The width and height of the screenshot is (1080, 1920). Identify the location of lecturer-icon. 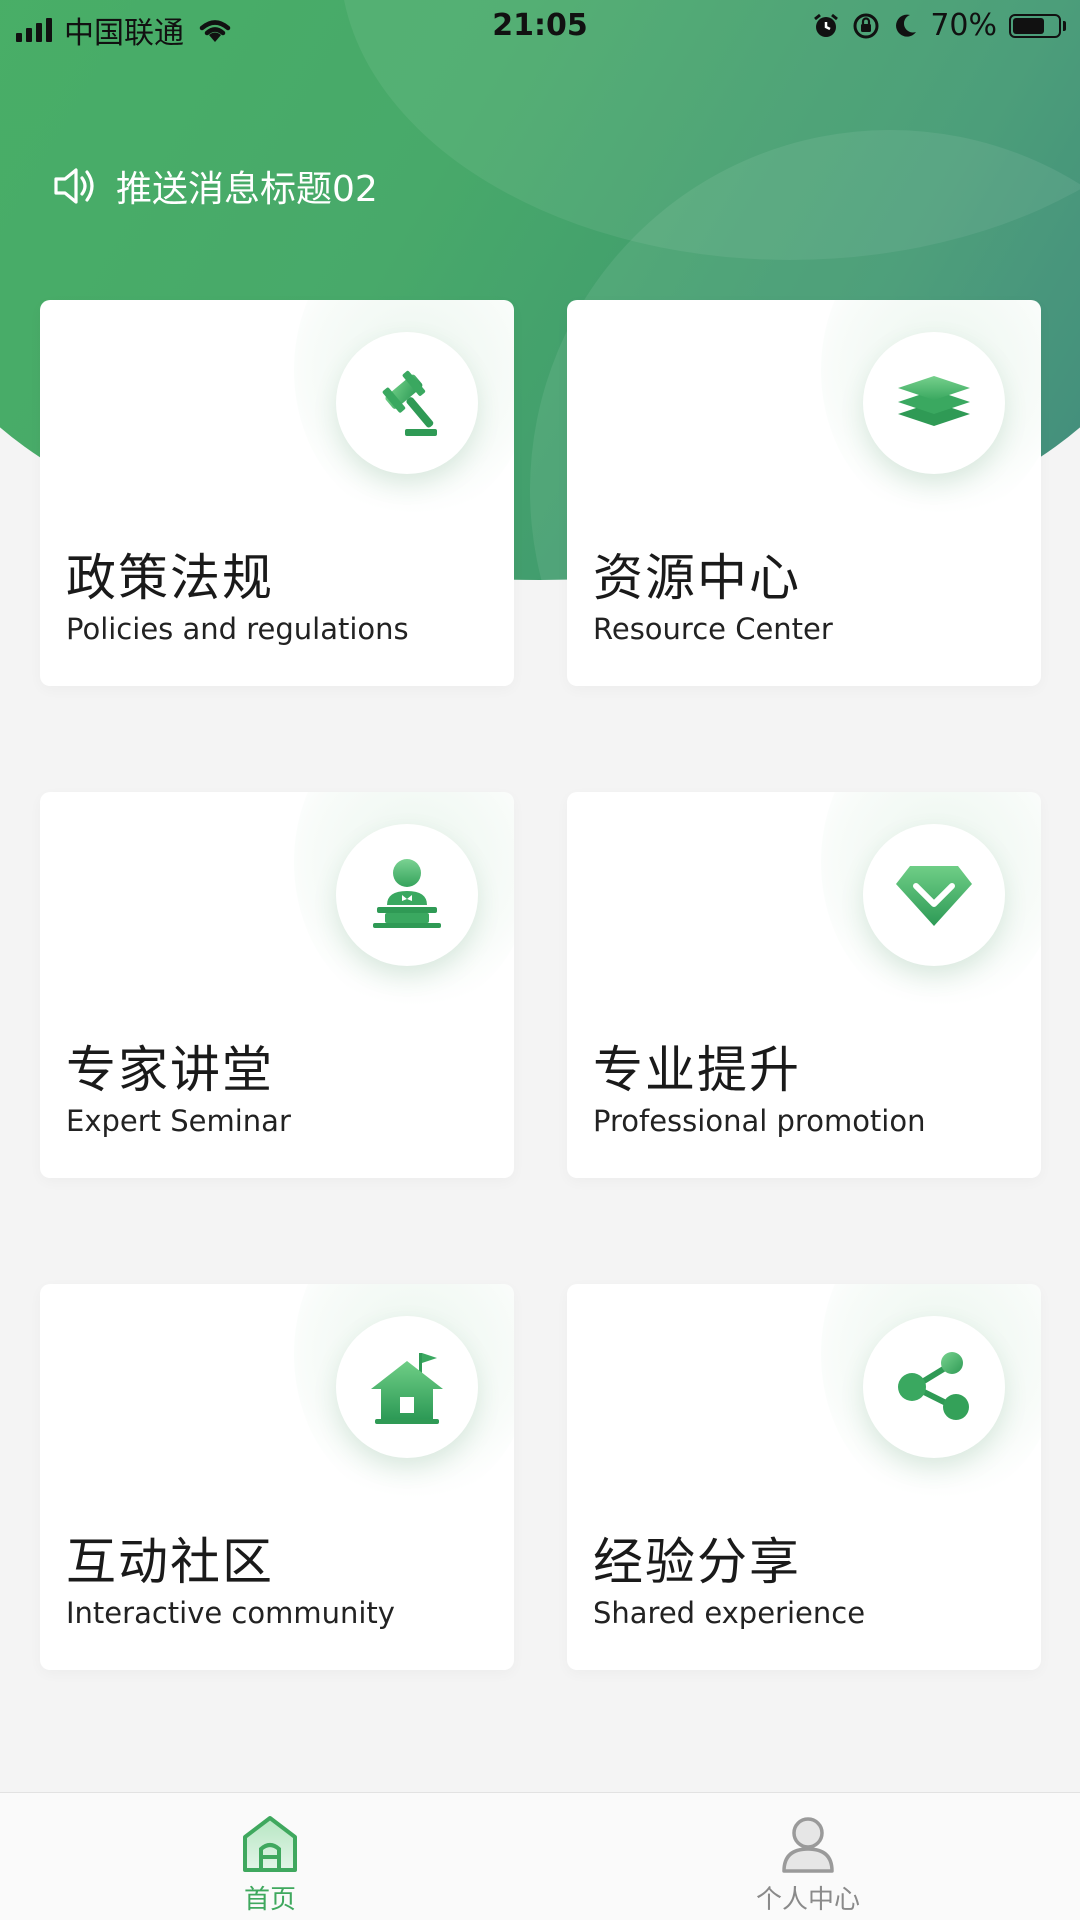
(407, 893).